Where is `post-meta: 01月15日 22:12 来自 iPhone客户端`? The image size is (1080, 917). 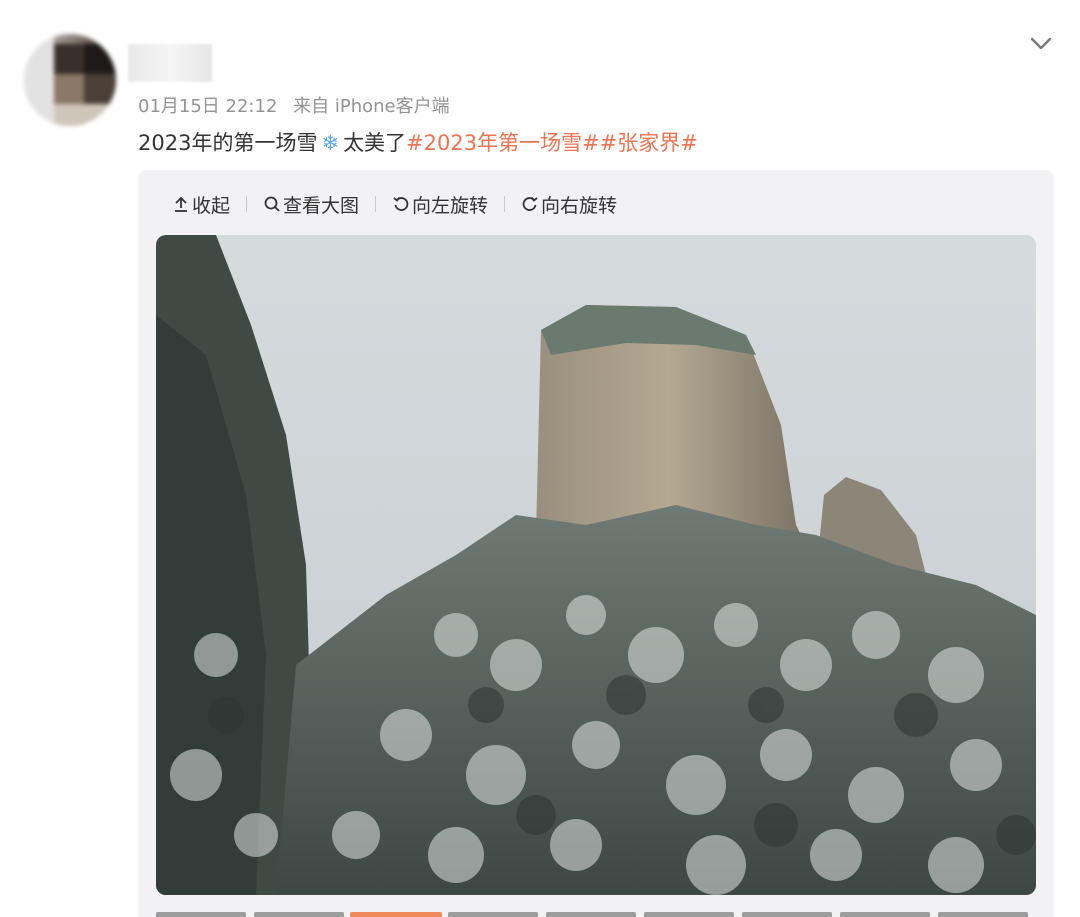
post-meta: 01月15日 22:12 来自 iPhone客户端 is located at coordinates (294, 105).